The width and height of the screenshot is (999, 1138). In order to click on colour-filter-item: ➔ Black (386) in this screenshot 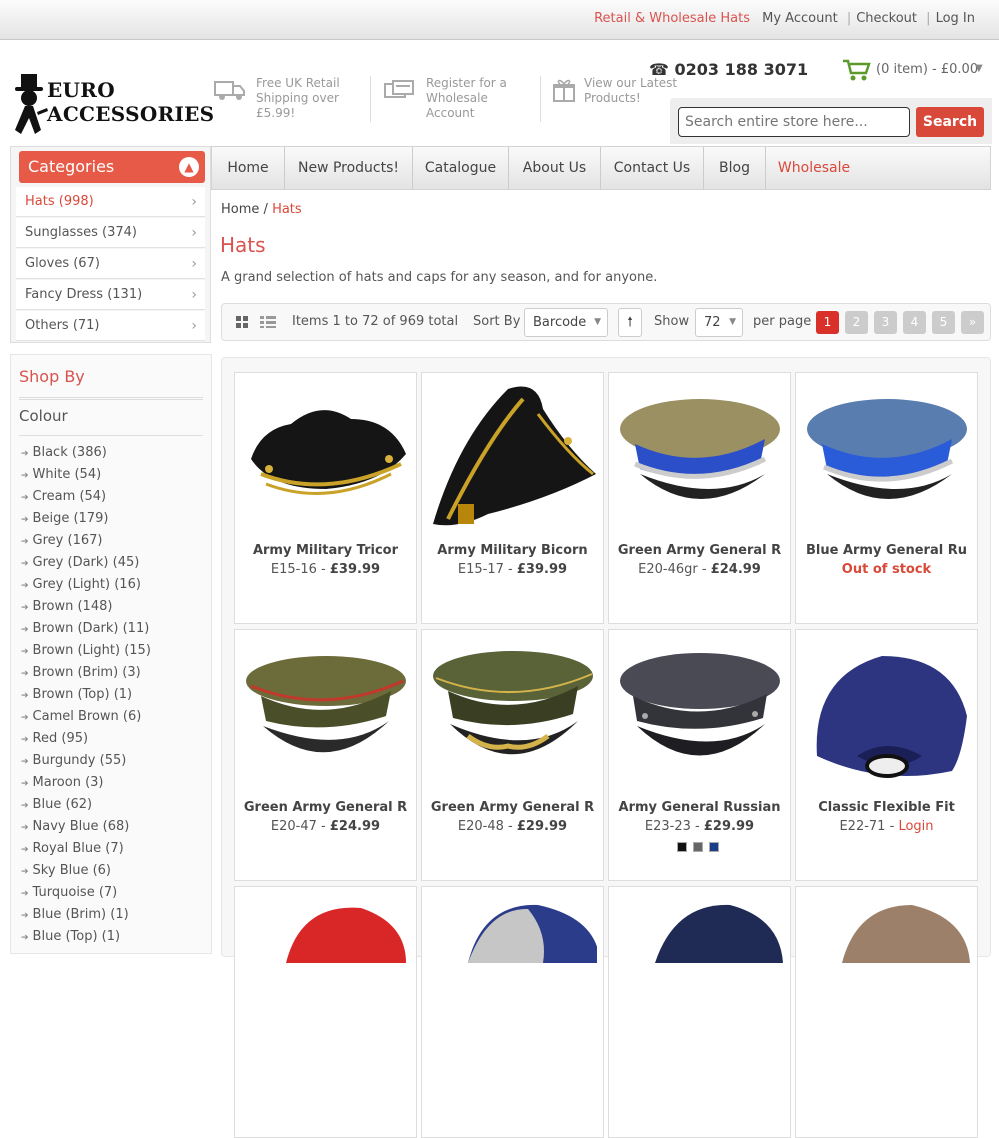, I will do `click(64, 452)`.